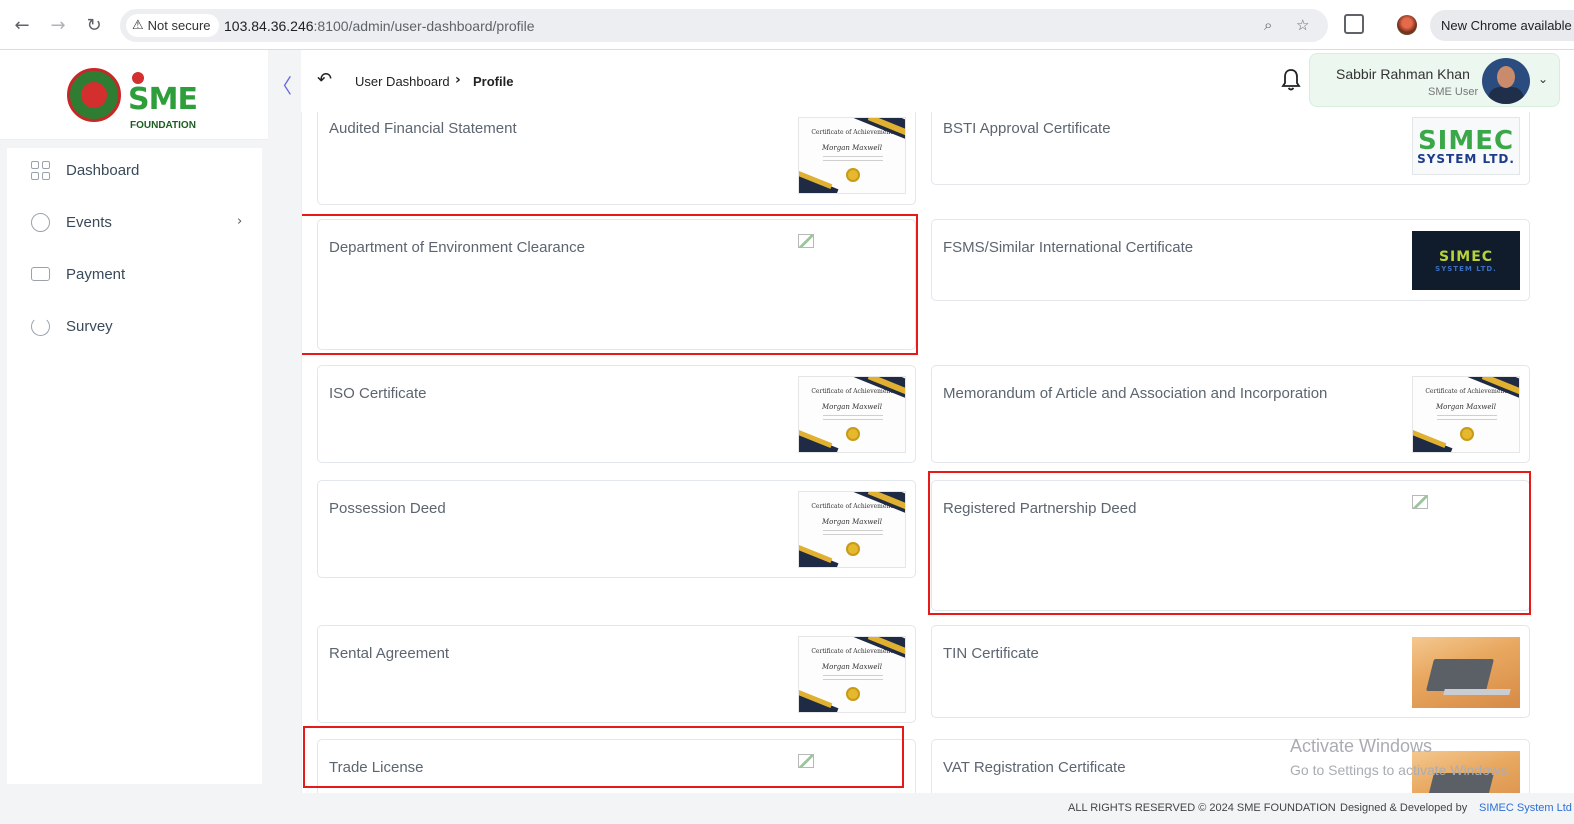  I want to click on security-label: Not secure, so click(179, 25).